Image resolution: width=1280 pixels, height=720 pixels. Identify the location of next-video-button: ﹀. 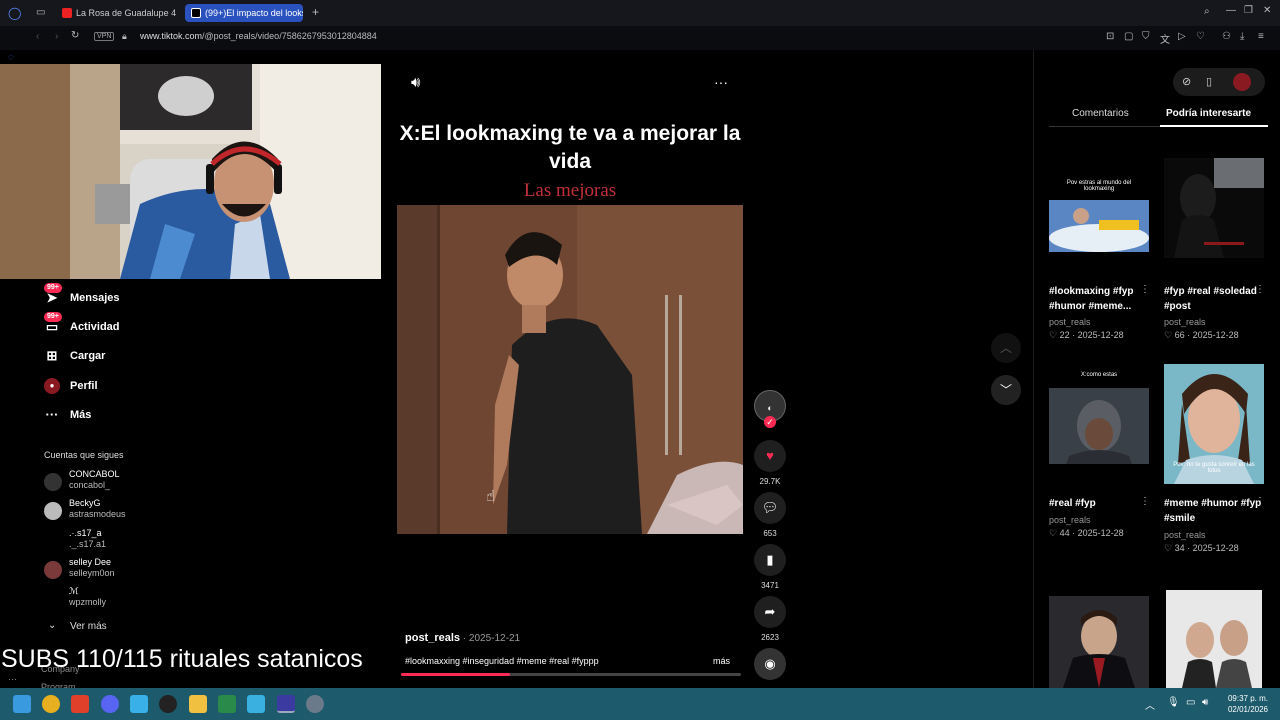
(1006, 390).